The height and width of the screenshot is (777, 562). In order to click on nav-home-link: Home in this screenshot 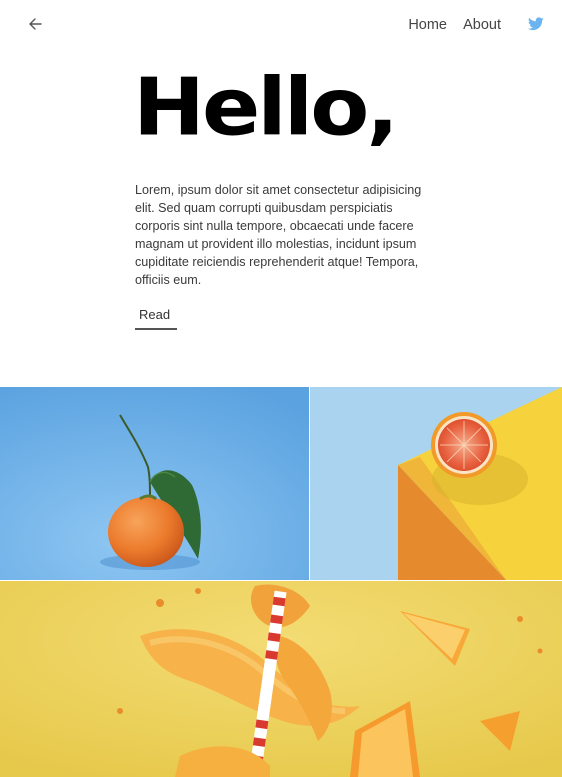, I will do `click(427, 25)`.